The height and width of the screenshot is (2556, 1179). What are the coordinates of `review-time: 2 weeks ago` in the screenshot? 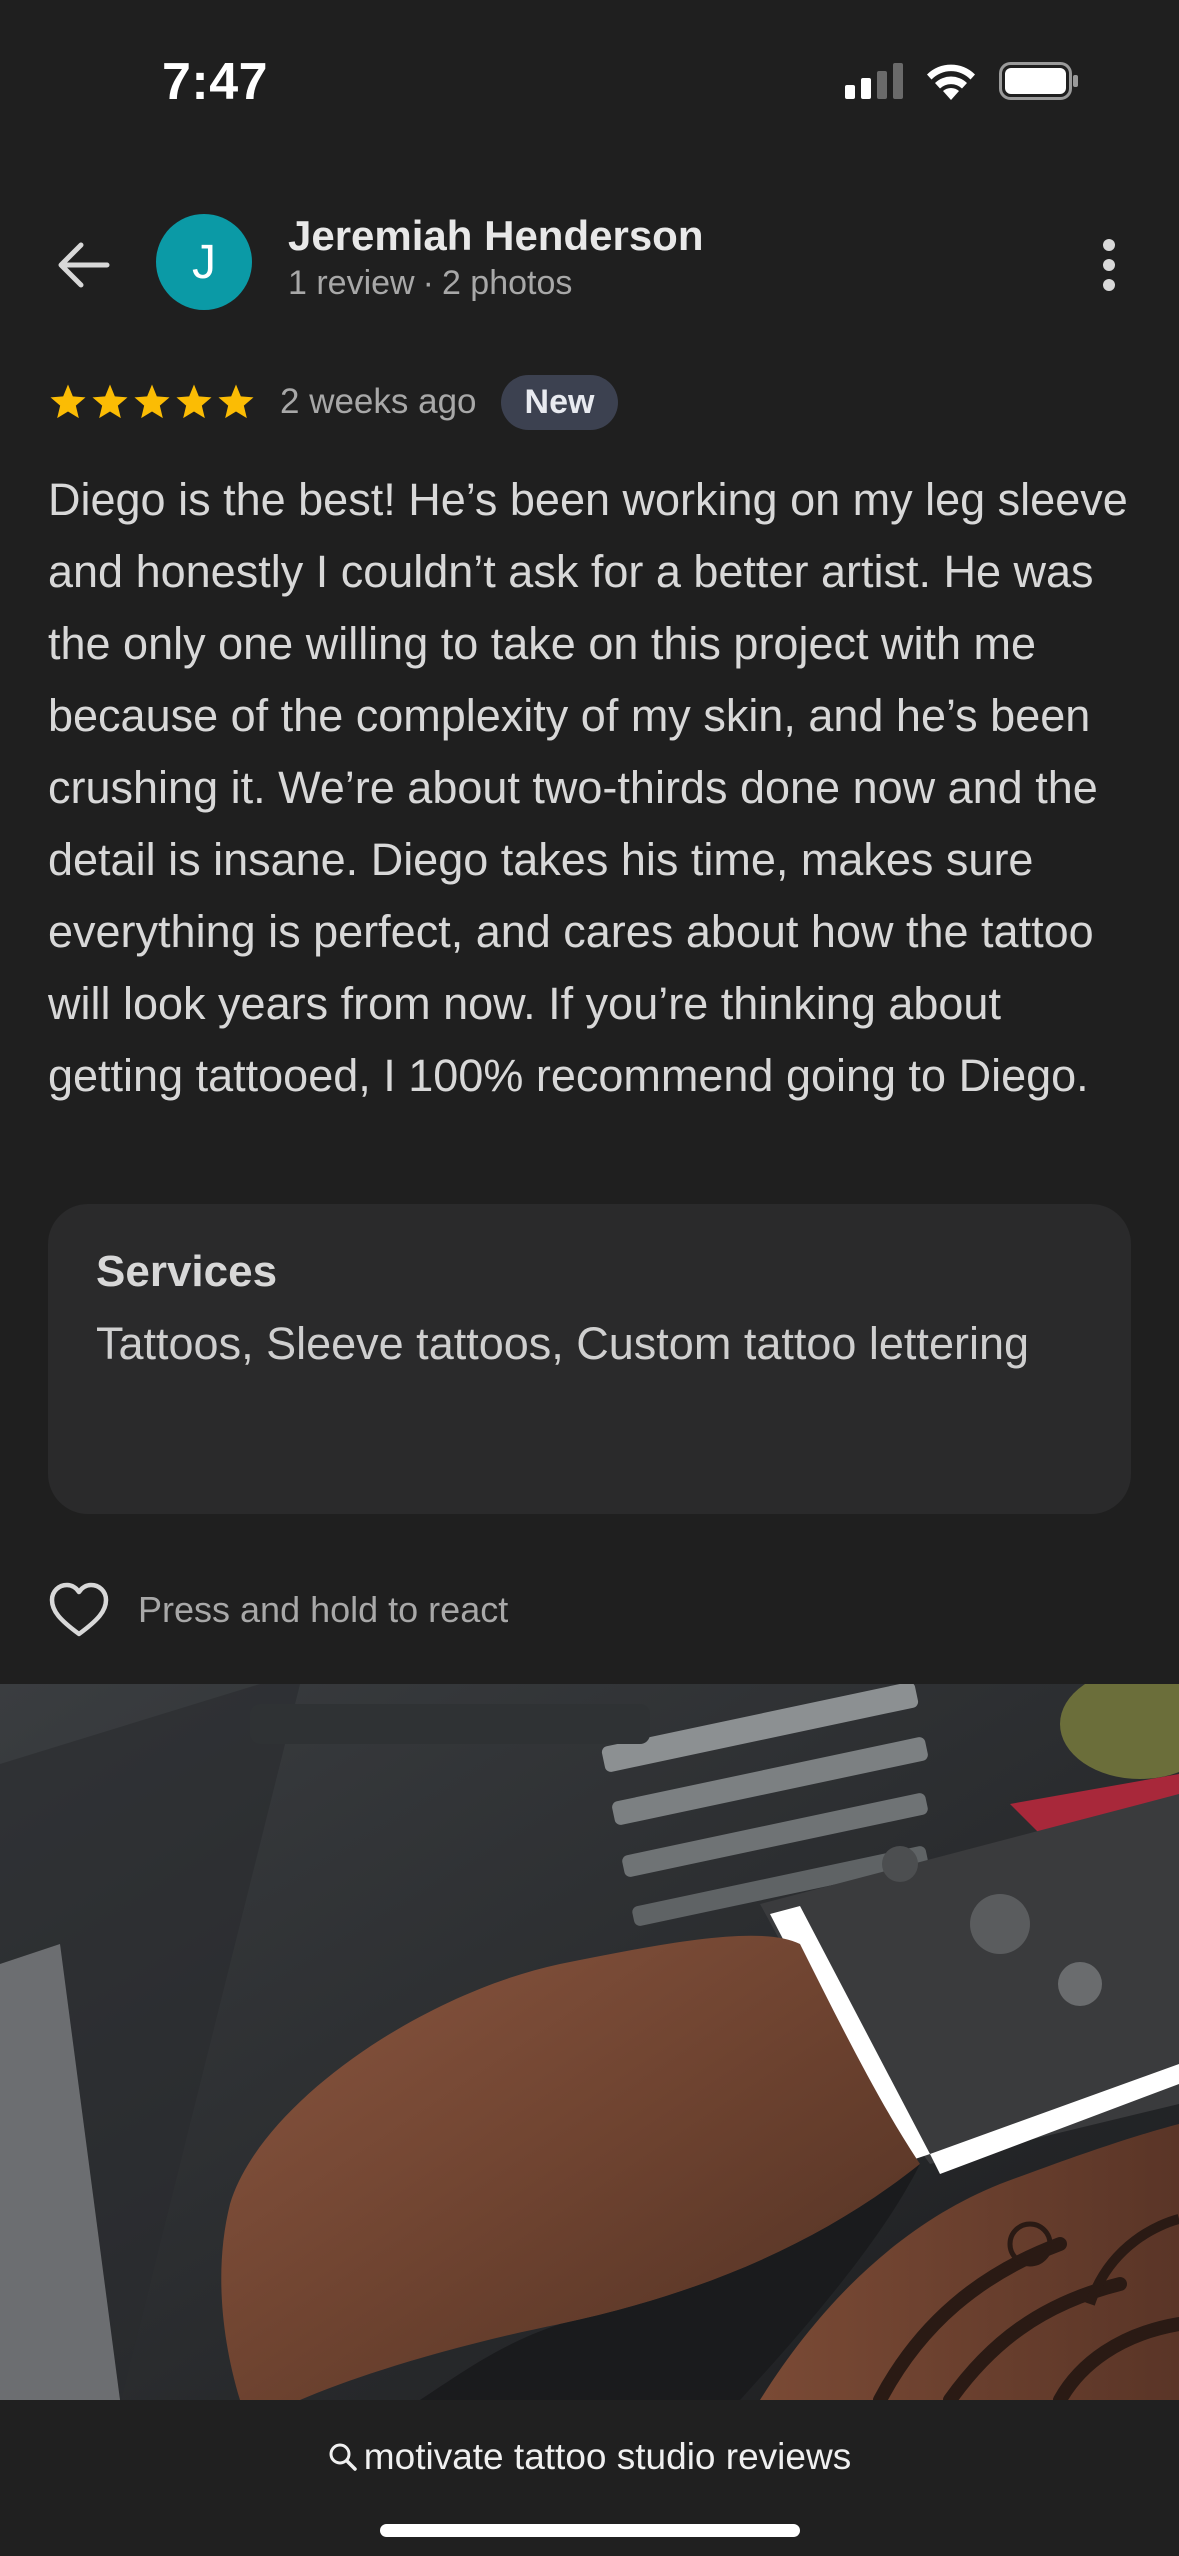 It's located at (378, 401).